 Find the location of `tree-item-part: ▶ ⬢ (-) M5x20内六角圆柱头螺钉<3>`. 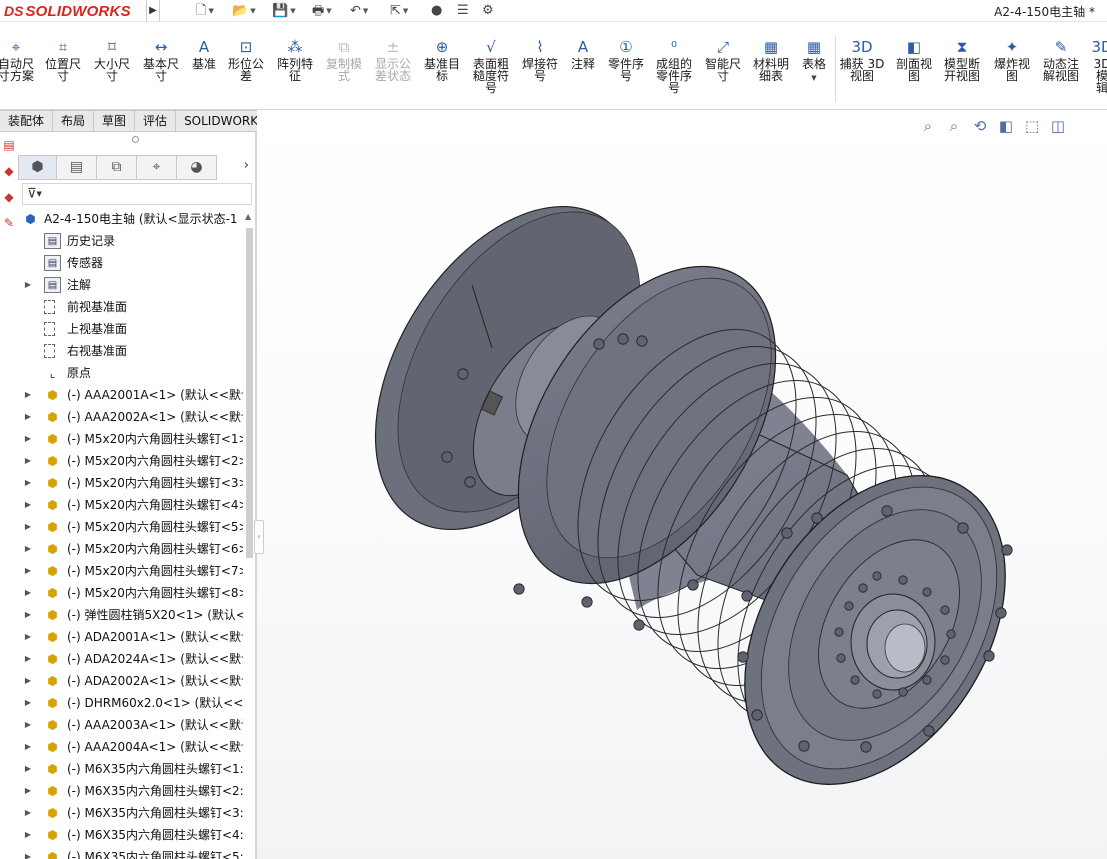

tree-item-part: ▶ ⬢ (-) M5x20内六角圆柱头螺钉<3> is located at coordinates (130, 483).